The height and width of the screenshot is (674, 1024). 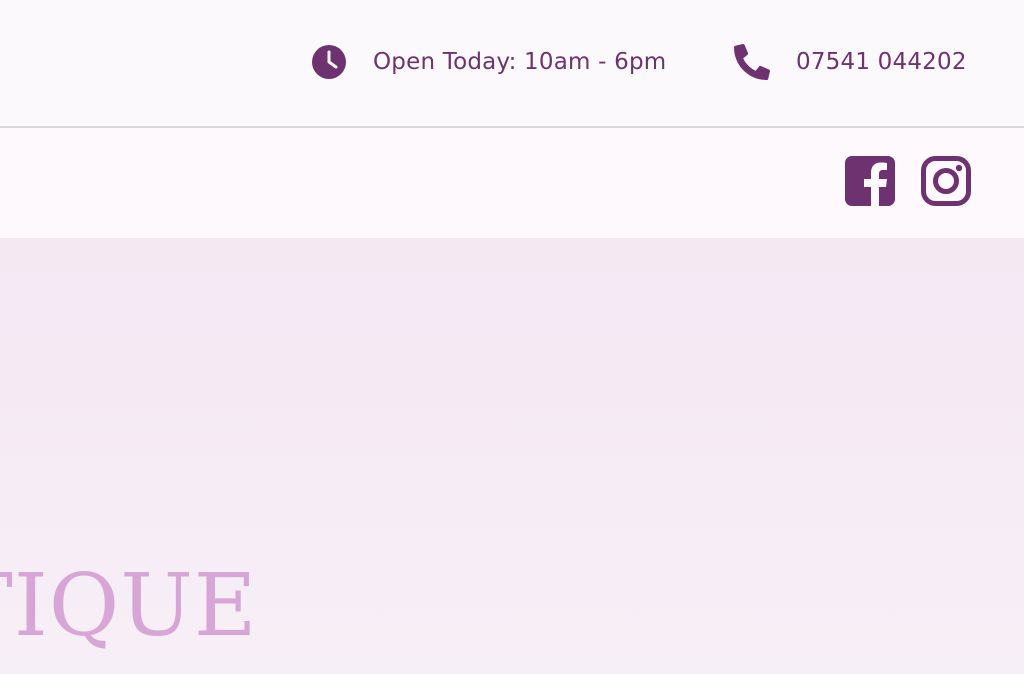 I want to click on facebook-icon, so click(x=870, y=183).